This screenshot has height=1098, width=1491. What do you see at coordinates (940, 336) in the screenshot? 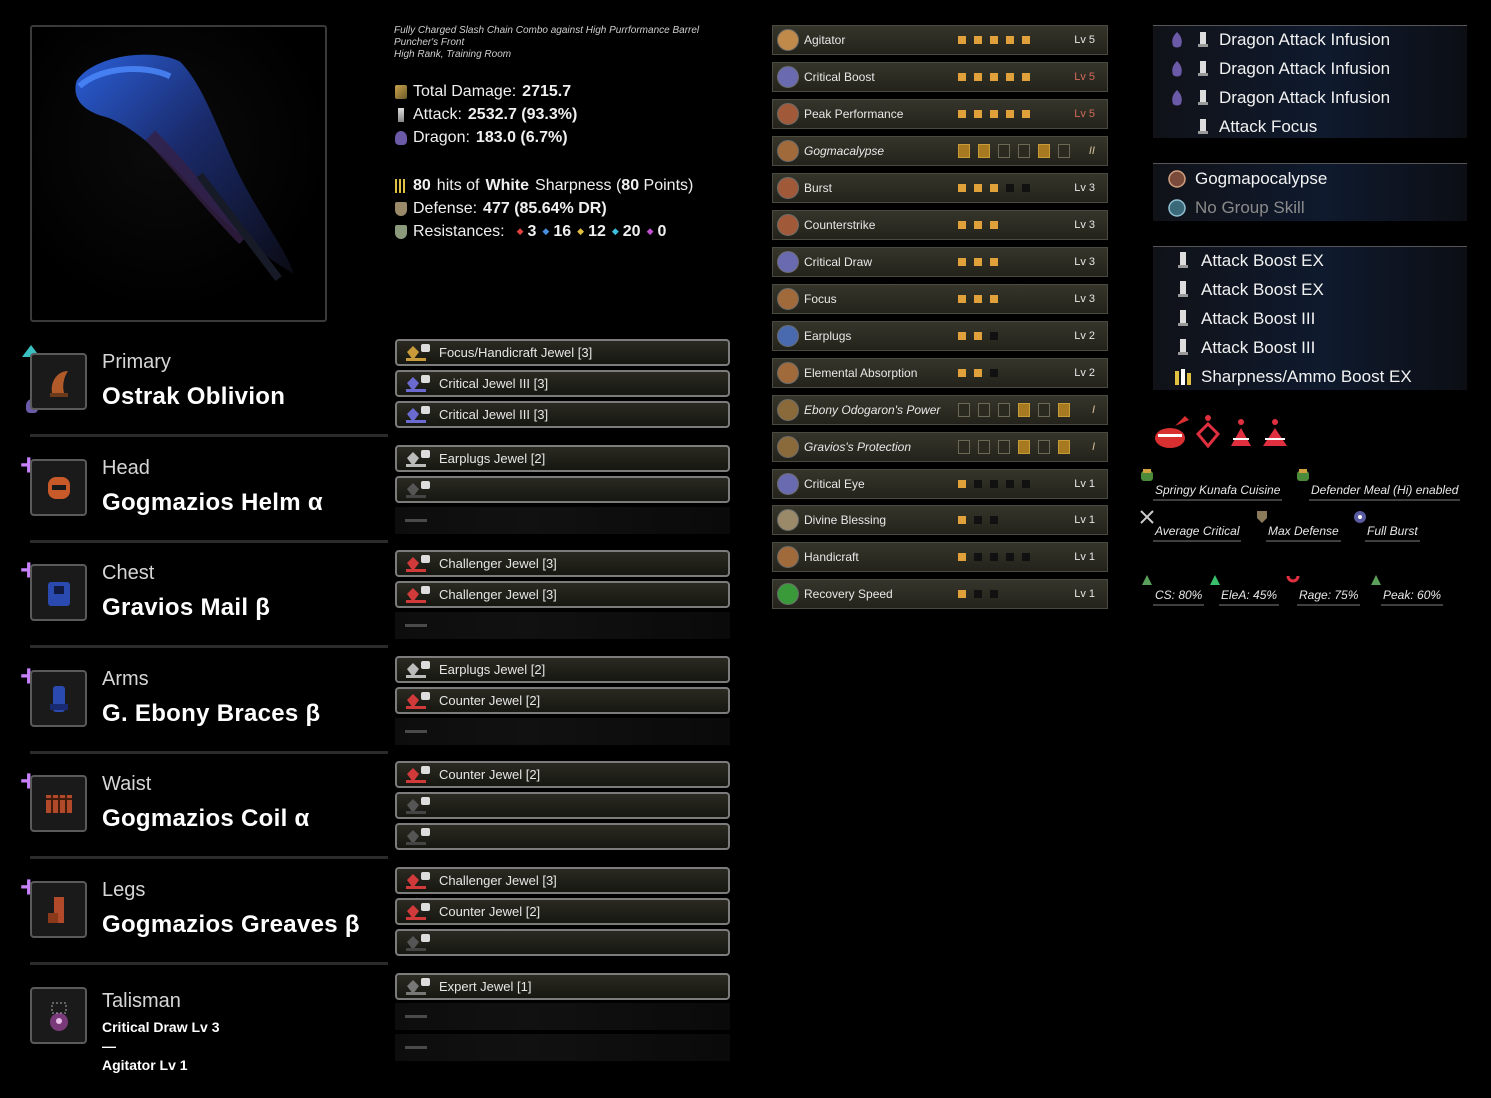
I see `skill-row: Earplugs Lv 2` at bounding box center [940, 336].